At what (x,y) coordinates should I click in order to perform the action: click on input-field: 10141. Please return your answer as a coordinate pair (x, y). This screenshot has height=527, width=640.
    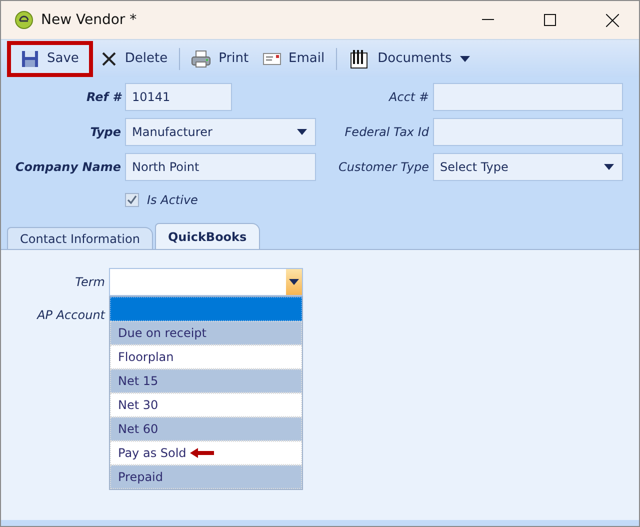
    Looking at the image, I should click on (178, 97).